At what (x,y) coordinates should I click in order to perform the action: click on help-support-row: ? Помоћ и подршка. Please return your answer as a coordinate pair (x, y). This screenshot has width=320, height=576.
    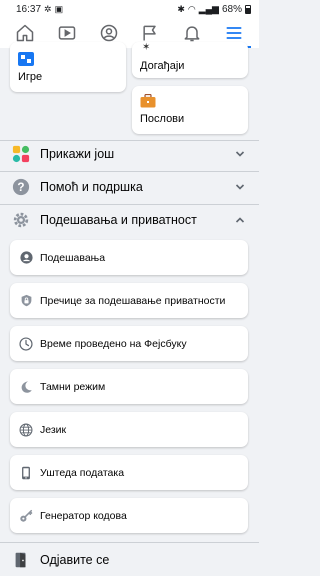
    Looking at the image, I should click on (129, 187).